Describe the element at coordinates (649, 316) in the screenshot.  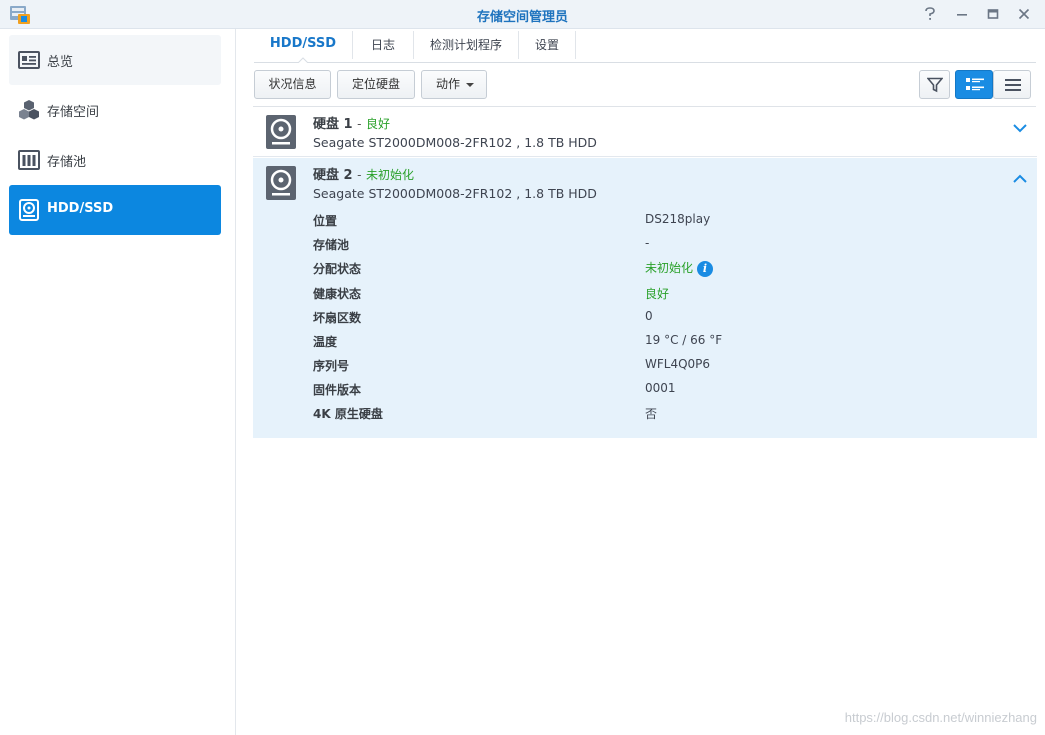
I see `detail-value-bad-sectors: 0` at that location.